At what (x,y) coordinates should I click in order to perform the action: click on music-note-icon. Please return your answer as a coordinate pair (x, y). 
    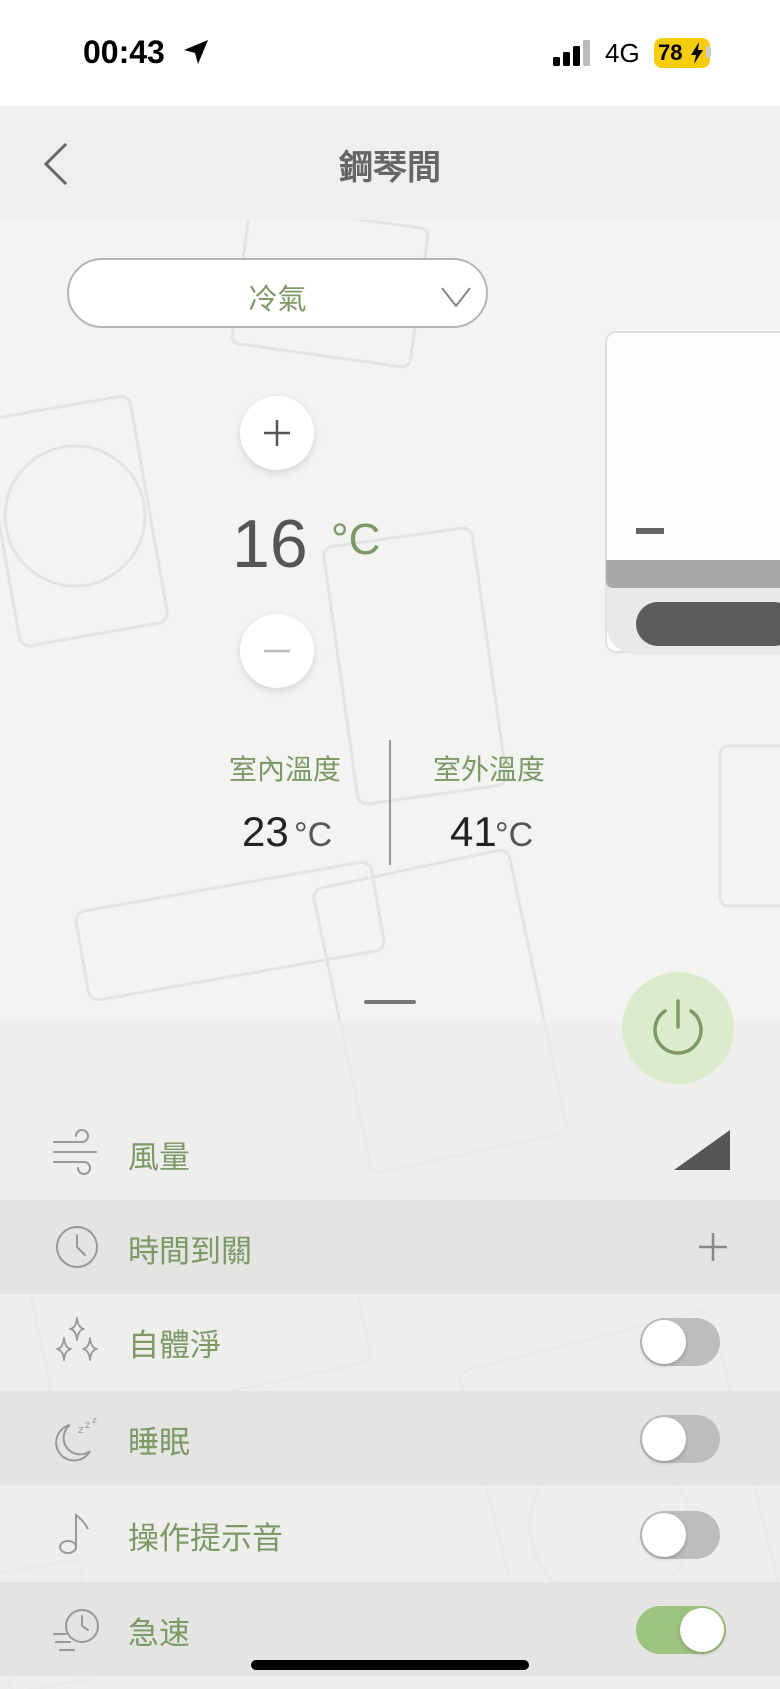
    Looking at the image, I should click on (74, 1533).